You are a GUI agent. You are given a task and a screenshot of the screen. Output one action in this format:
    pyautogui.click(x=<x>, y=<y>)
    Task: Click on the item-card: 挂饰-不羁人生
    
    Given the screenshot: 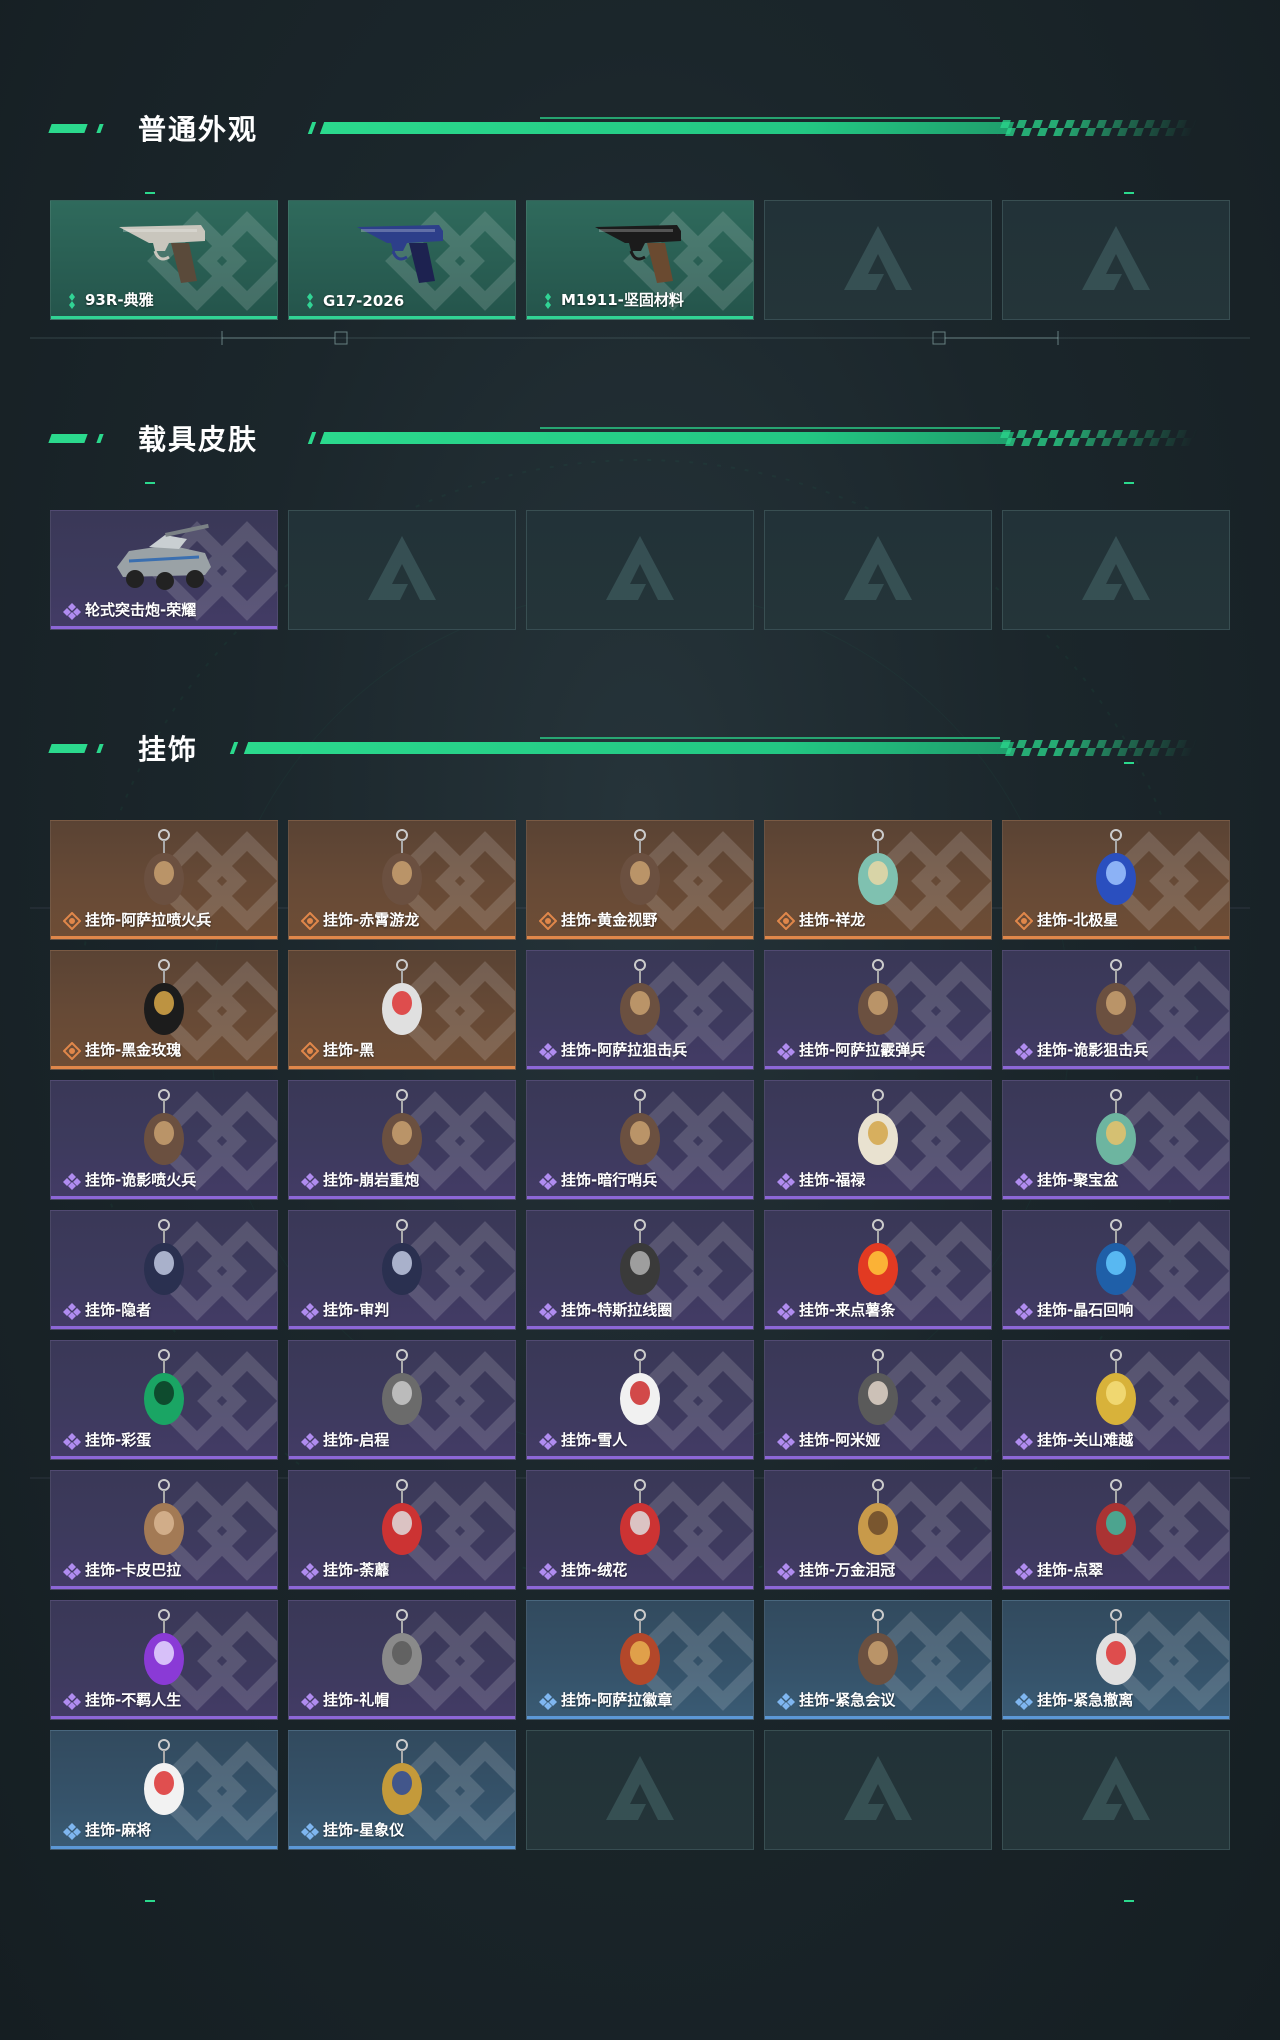 What is the action you would take?
    pyautogui.click(x=164, y=1660)
    